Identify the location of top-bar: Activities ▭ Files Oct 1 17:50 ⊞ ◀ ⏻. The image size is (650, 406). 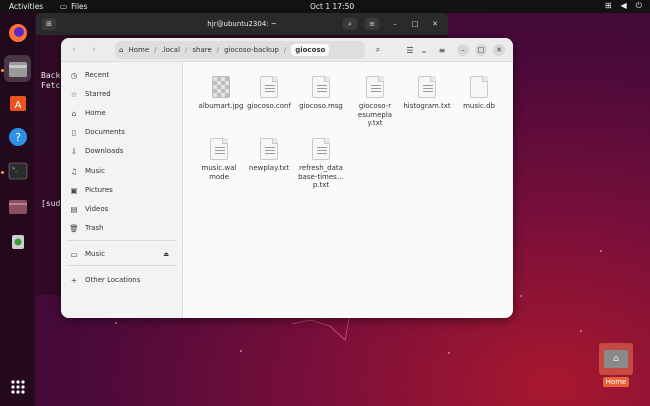
(325, 6).